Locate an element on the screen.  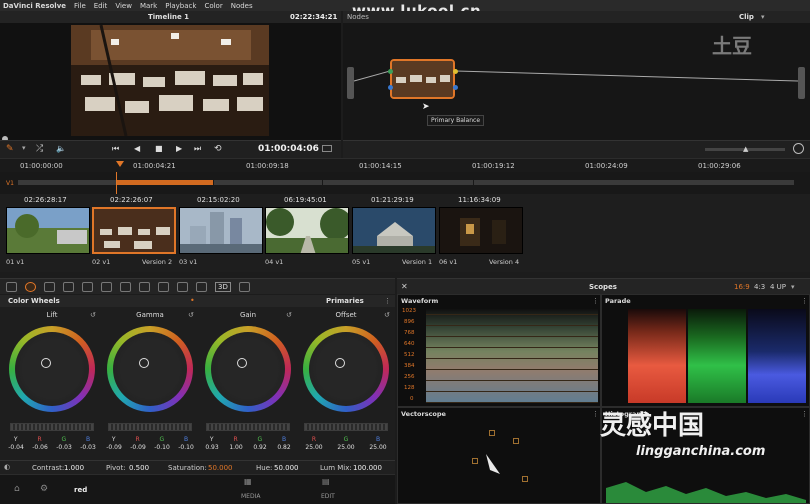
pivot-label: Pivot: is located at coordinates (116, 468).